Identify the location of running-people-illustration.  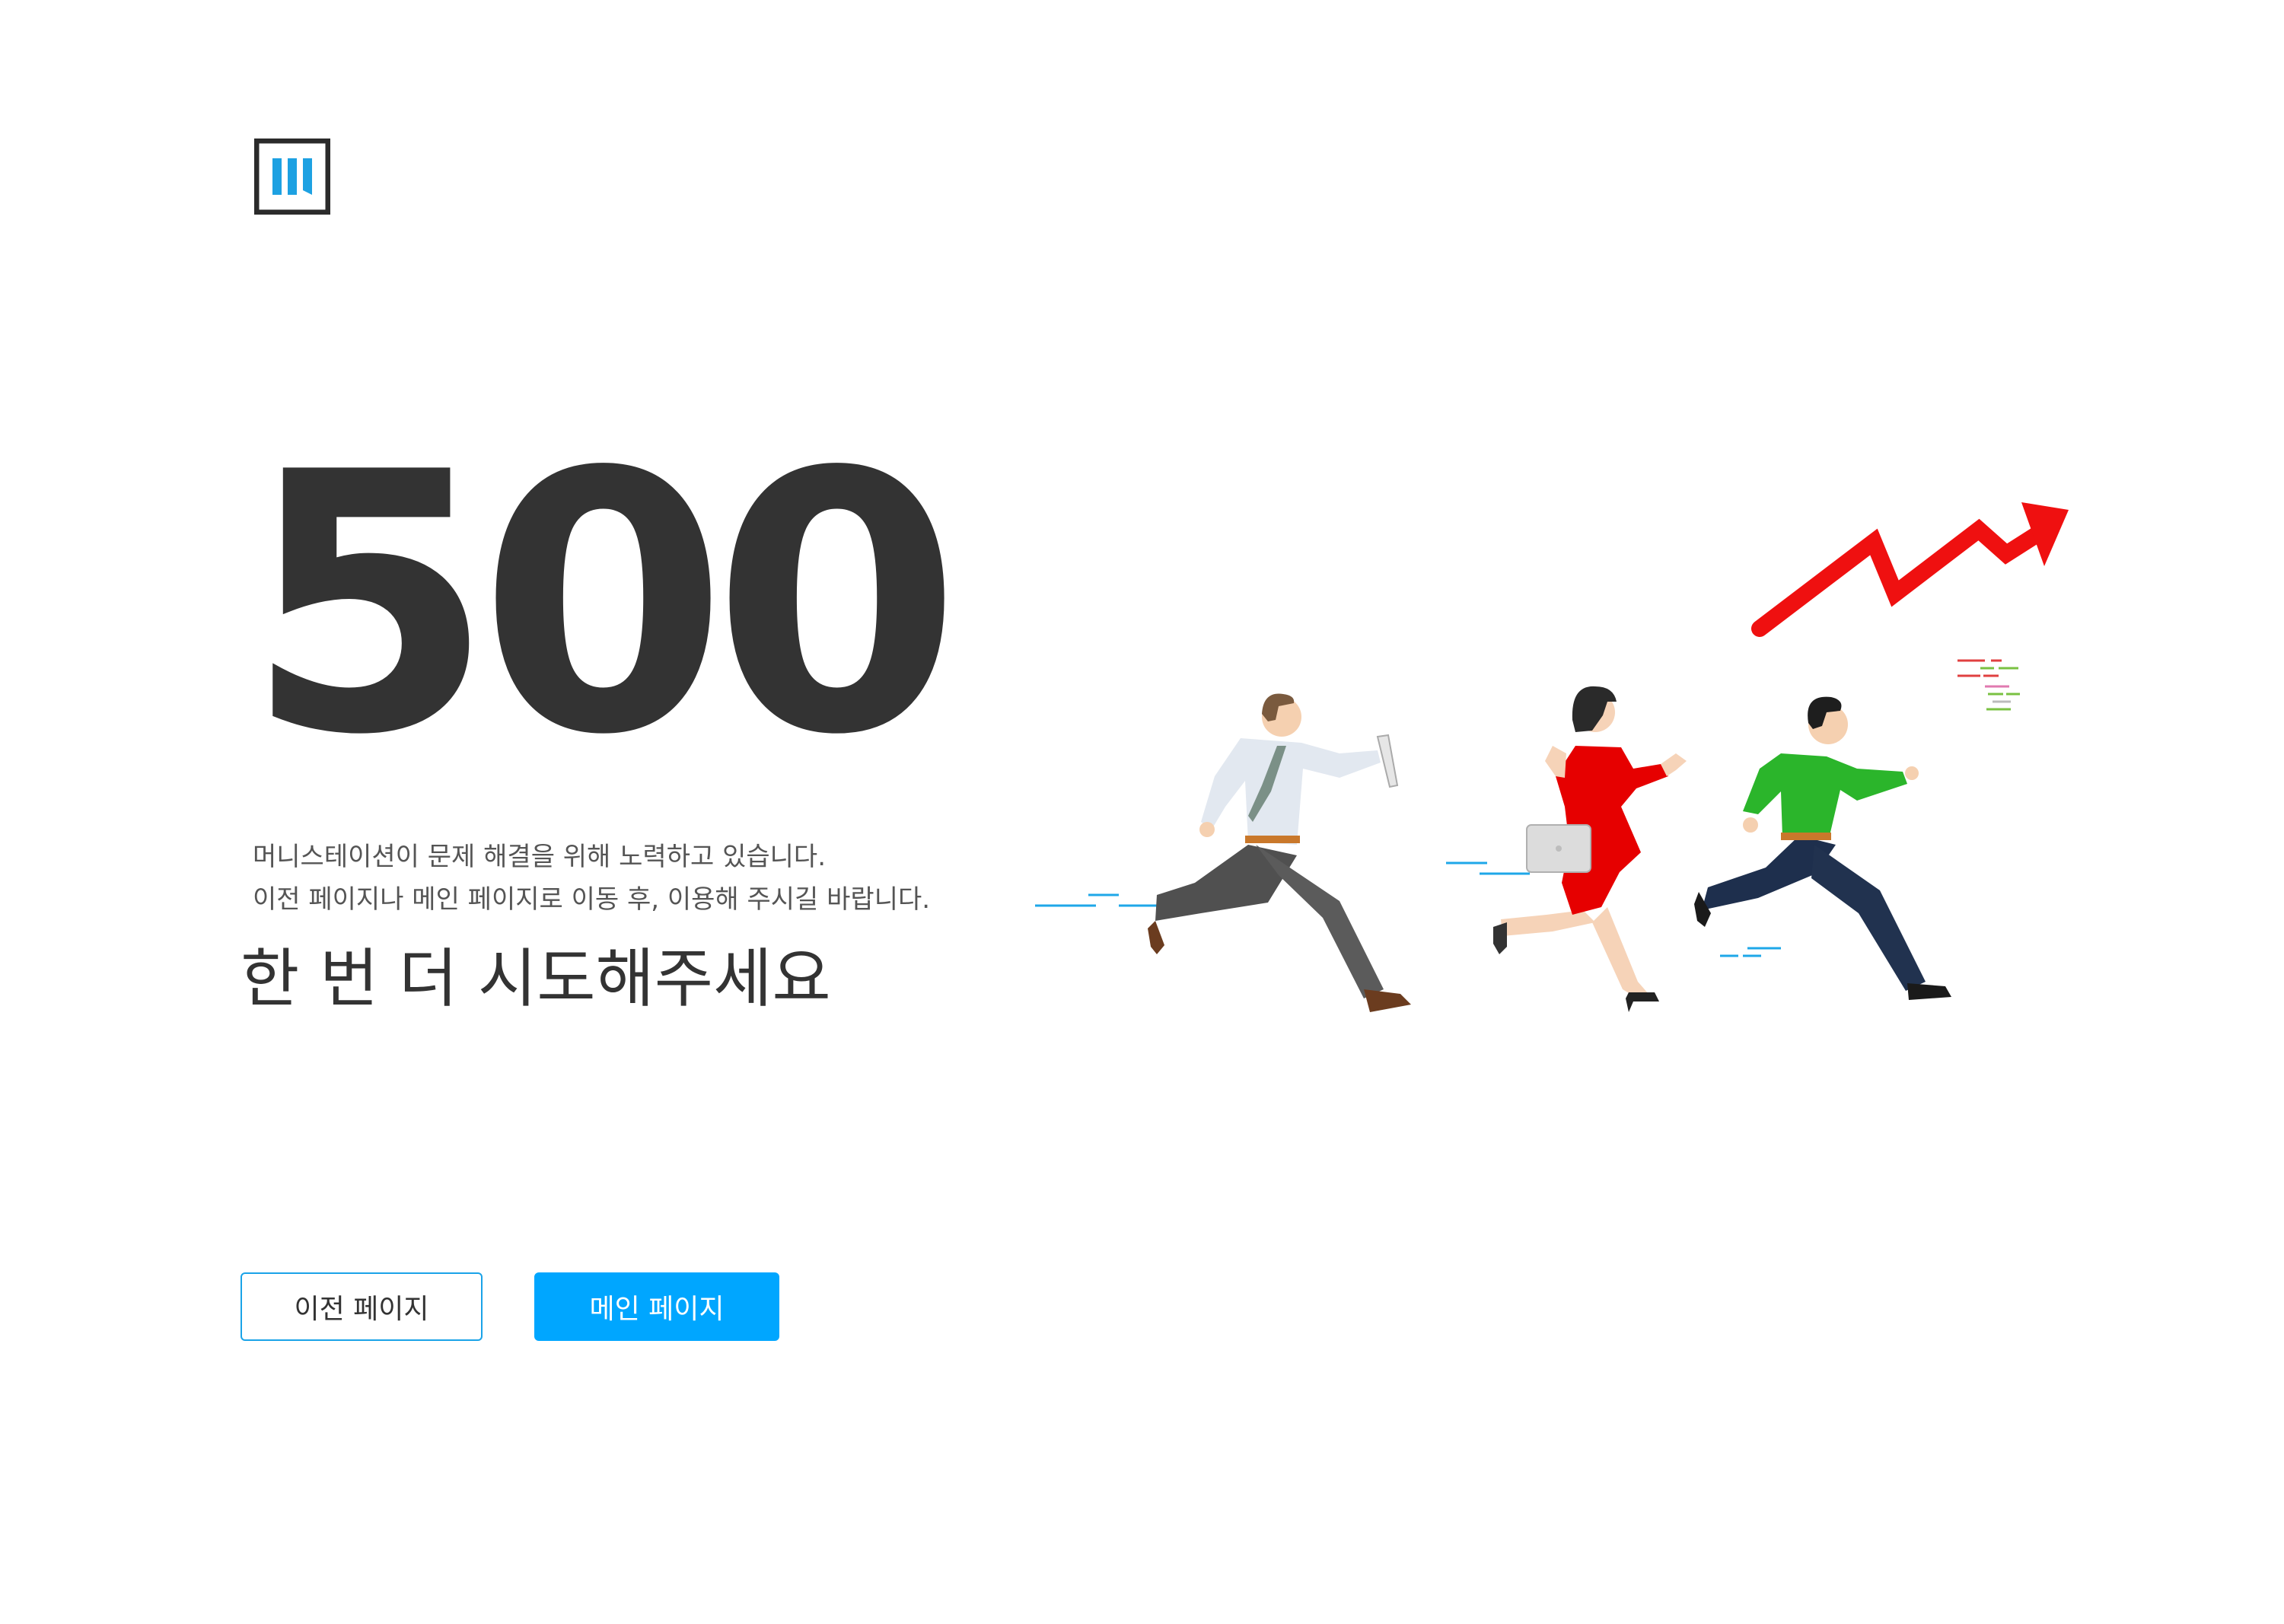
(1552, 757).